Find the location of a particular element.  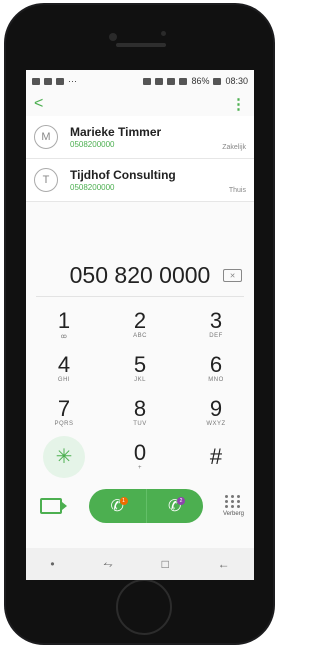

image-icon is located at coordinates (36, 81).